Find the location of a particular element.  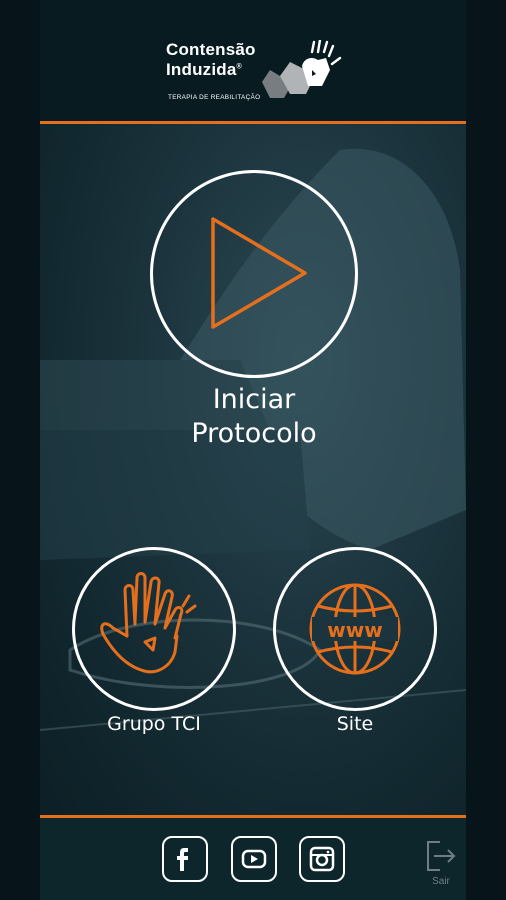

footer-divider is located at coordinates (253, 816).